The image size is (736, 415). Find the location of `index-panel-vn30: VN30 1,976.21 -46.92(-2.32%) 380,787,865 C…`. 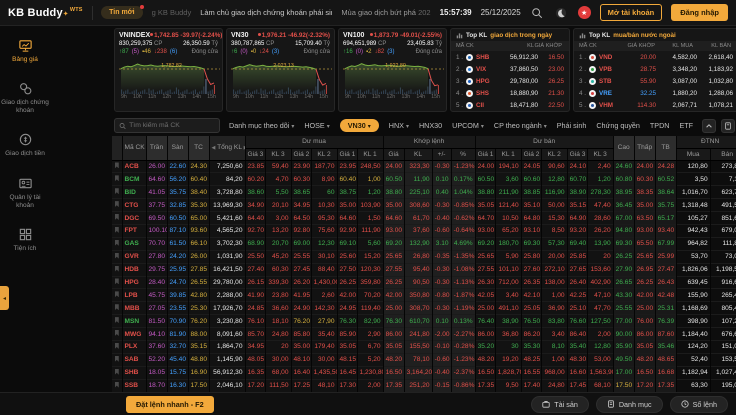

index-panel-vn30: VN30 1,976.21 -46.92(-2.32%) 380,787,865 C… is located at coordinates (280, 70).